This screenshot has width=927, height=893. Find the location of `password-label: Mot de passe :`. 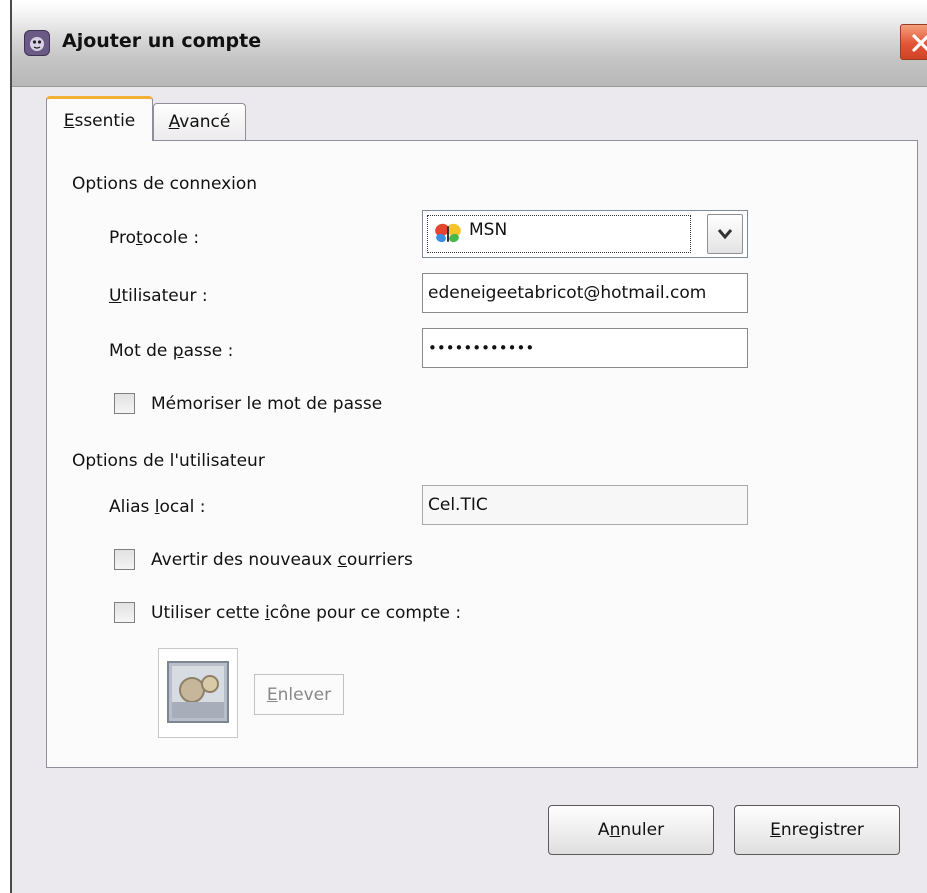

password-label: Mot de passe : is located at coordinates (171, 351).